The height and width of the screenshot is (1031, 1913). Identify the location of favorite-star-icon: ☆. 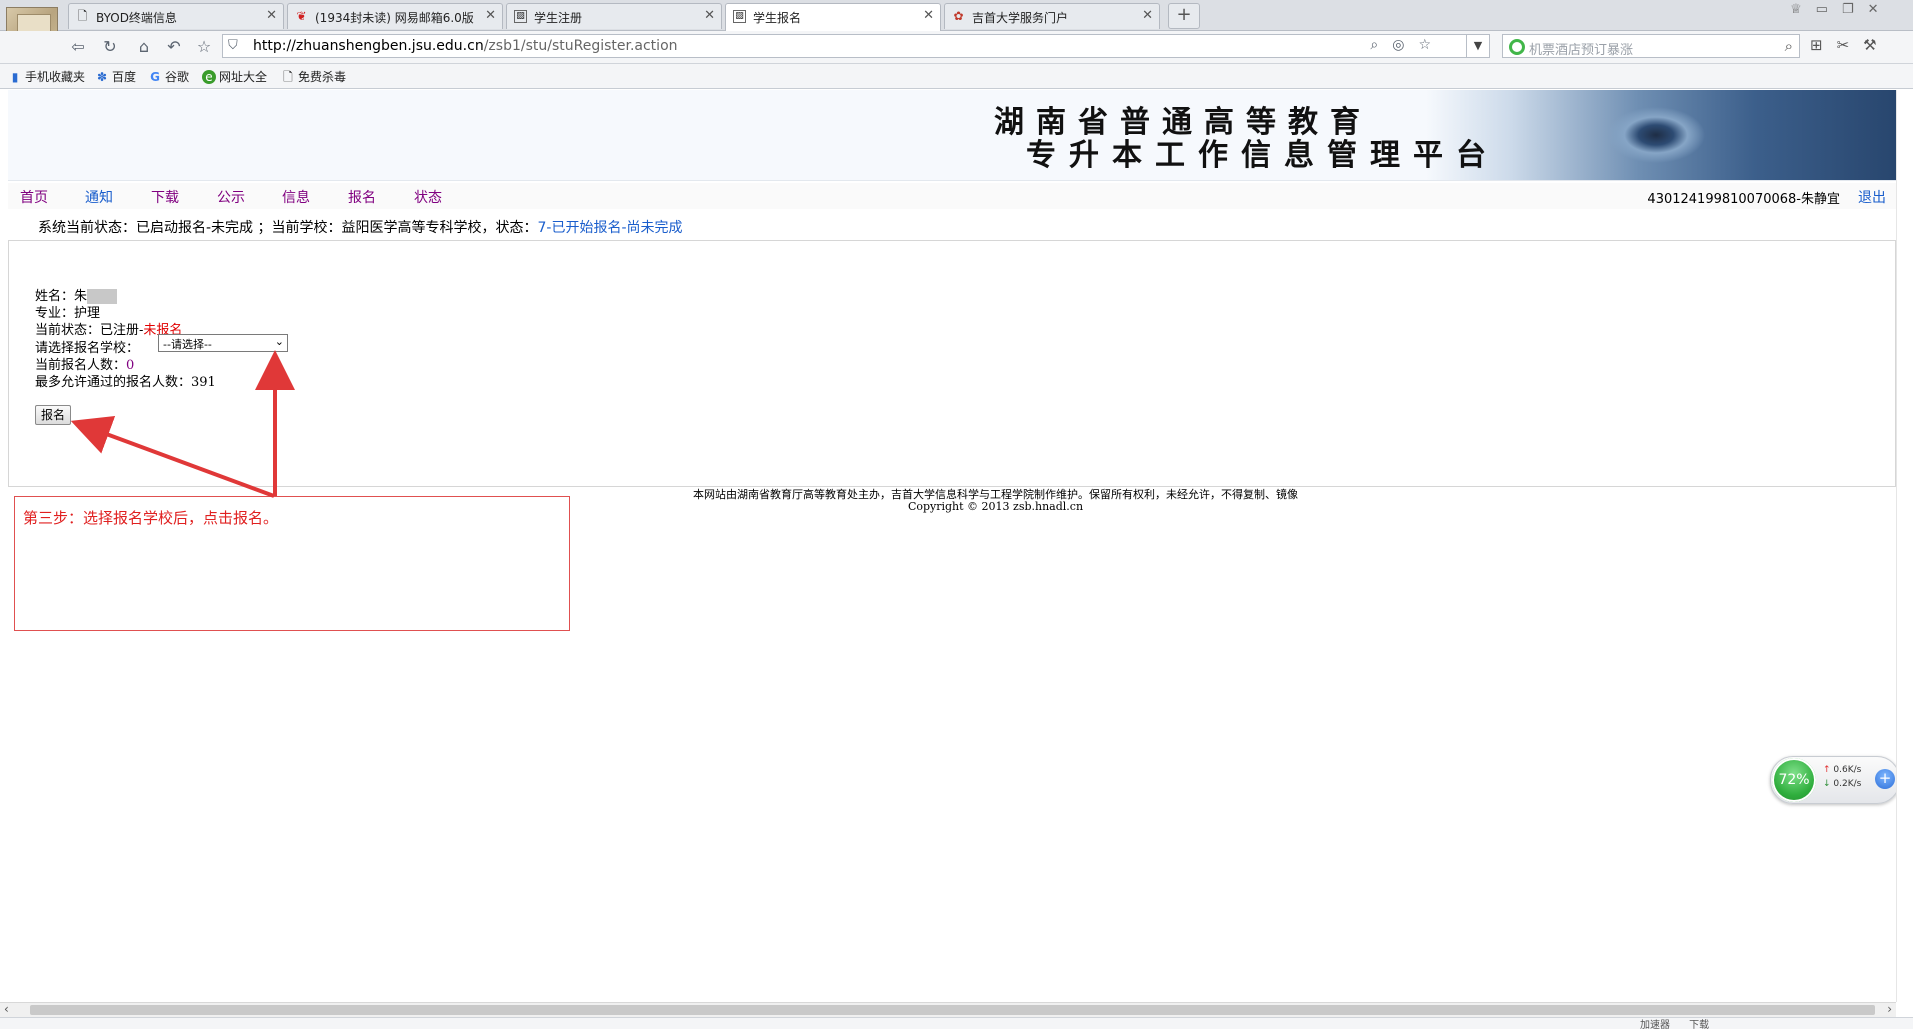
(204, 47).